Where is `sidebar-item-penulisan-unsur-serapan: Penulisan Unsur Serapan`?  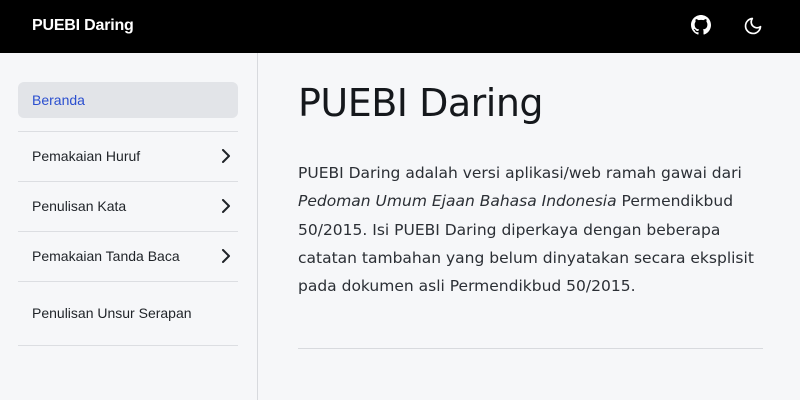
sidebar-item-penulisan-unsur-serapan: Penulisan Unsur Serapan is located at coordinates (128, 313).